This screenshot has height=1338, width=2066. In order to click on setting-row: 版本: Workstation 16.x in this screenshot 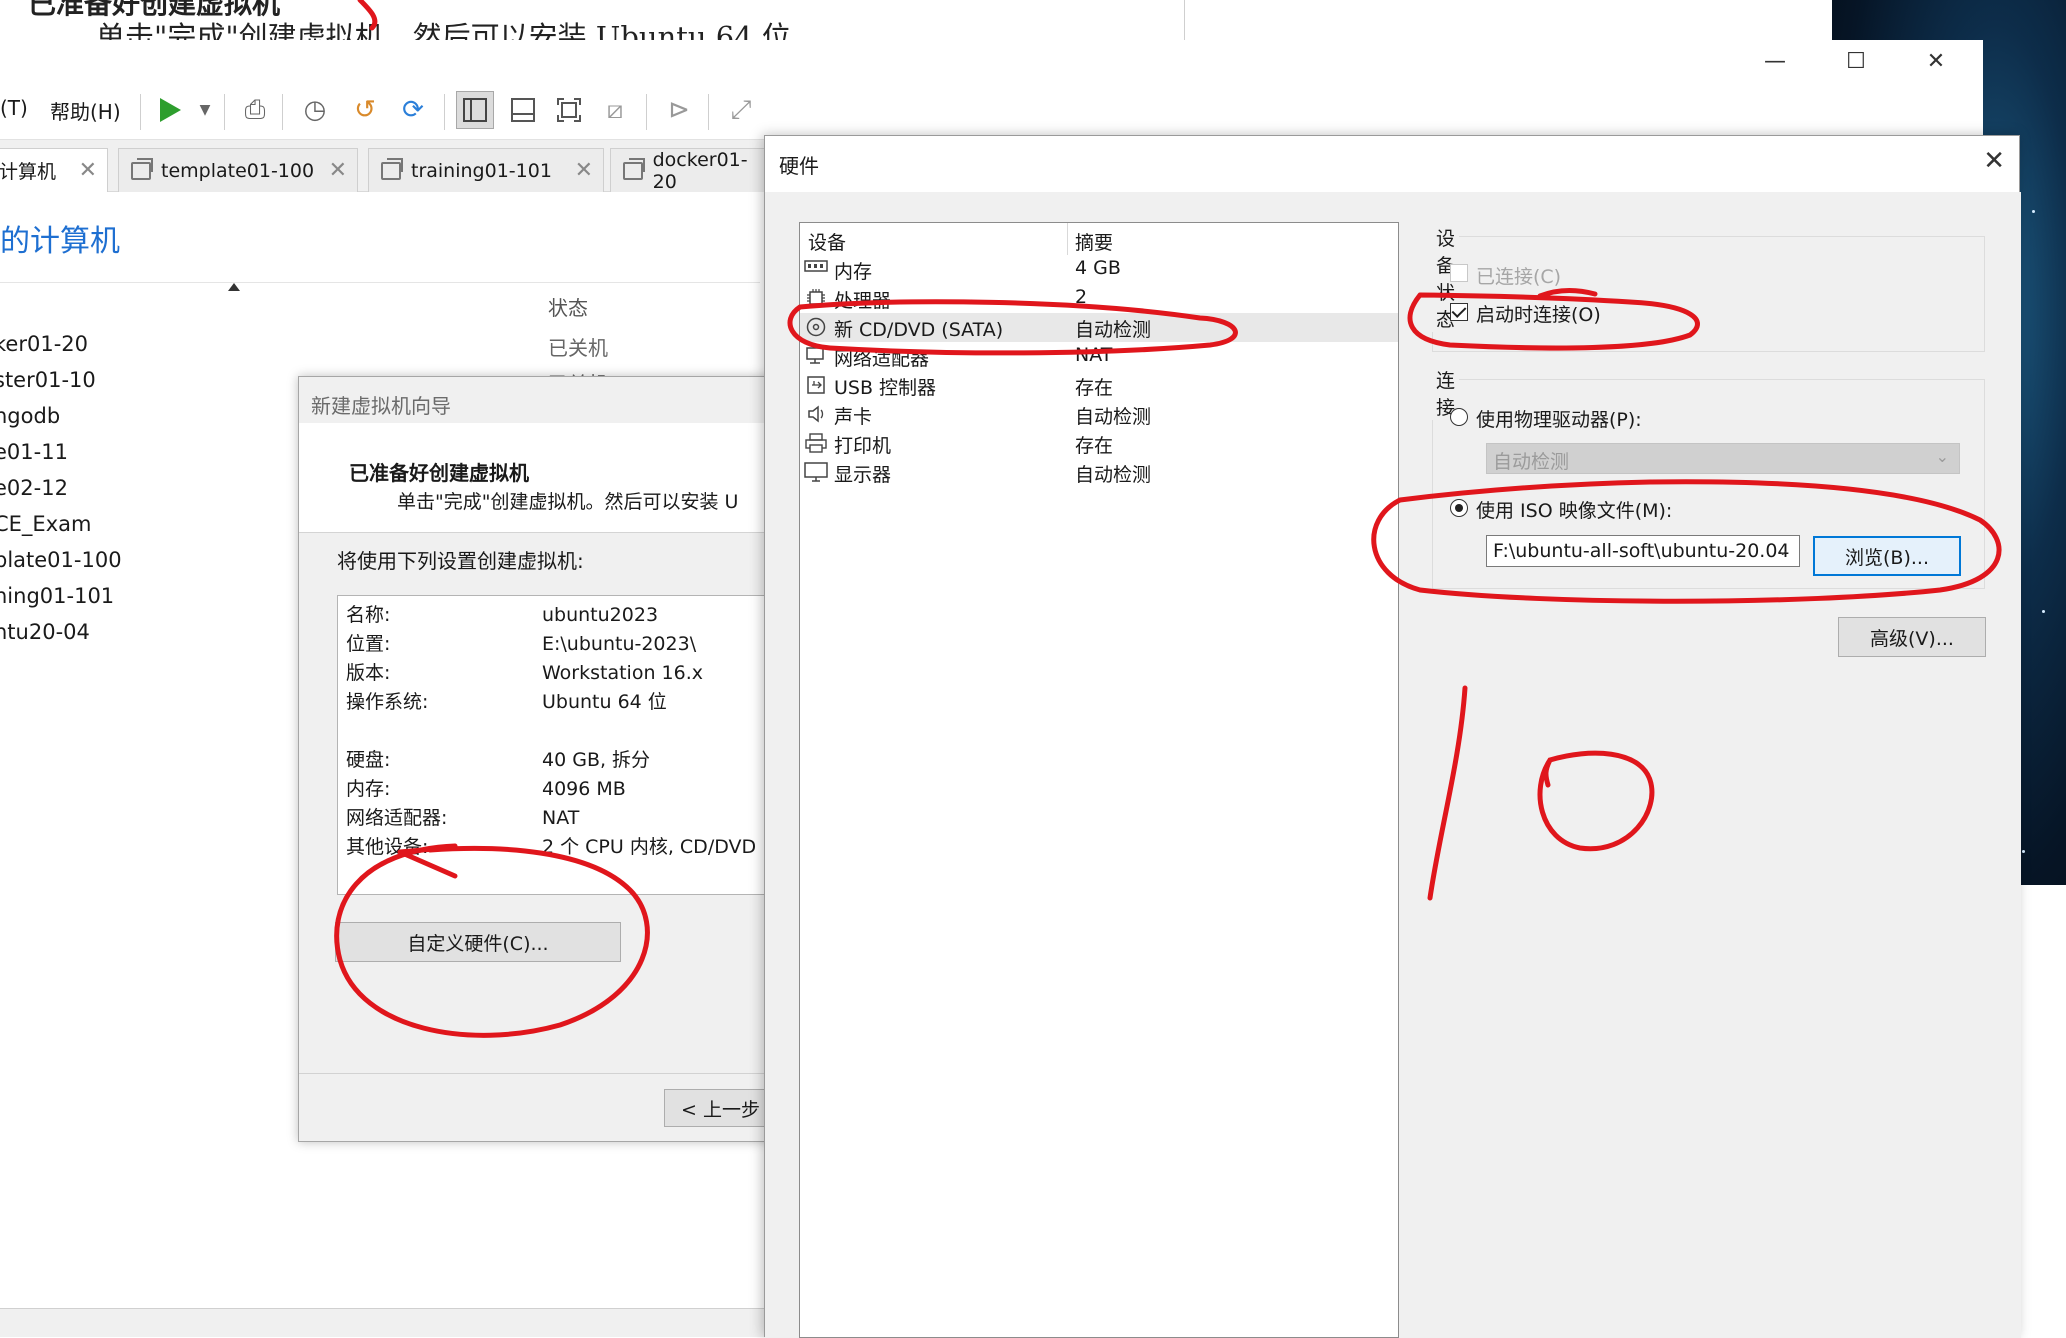, I will do `click(524, 673)`.